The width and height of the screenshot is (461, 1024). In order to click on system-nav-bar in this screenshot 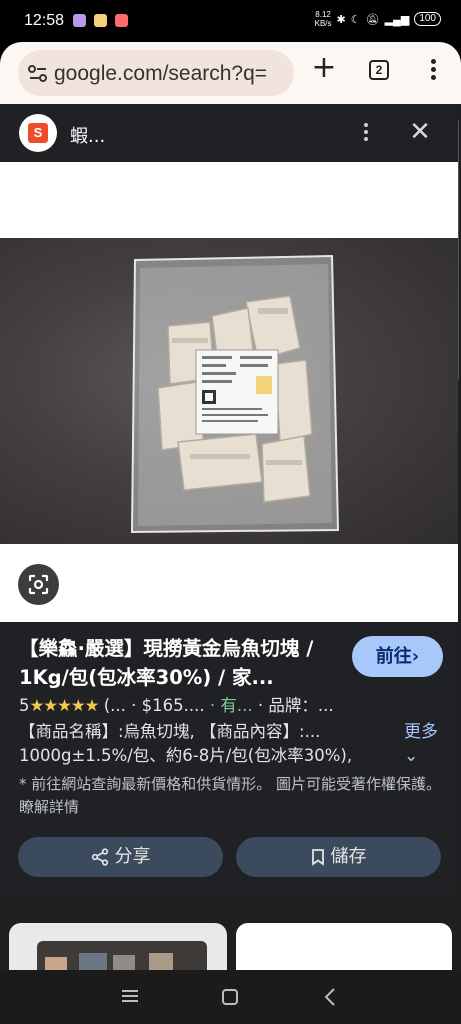, I will do `click(230, 997)`.